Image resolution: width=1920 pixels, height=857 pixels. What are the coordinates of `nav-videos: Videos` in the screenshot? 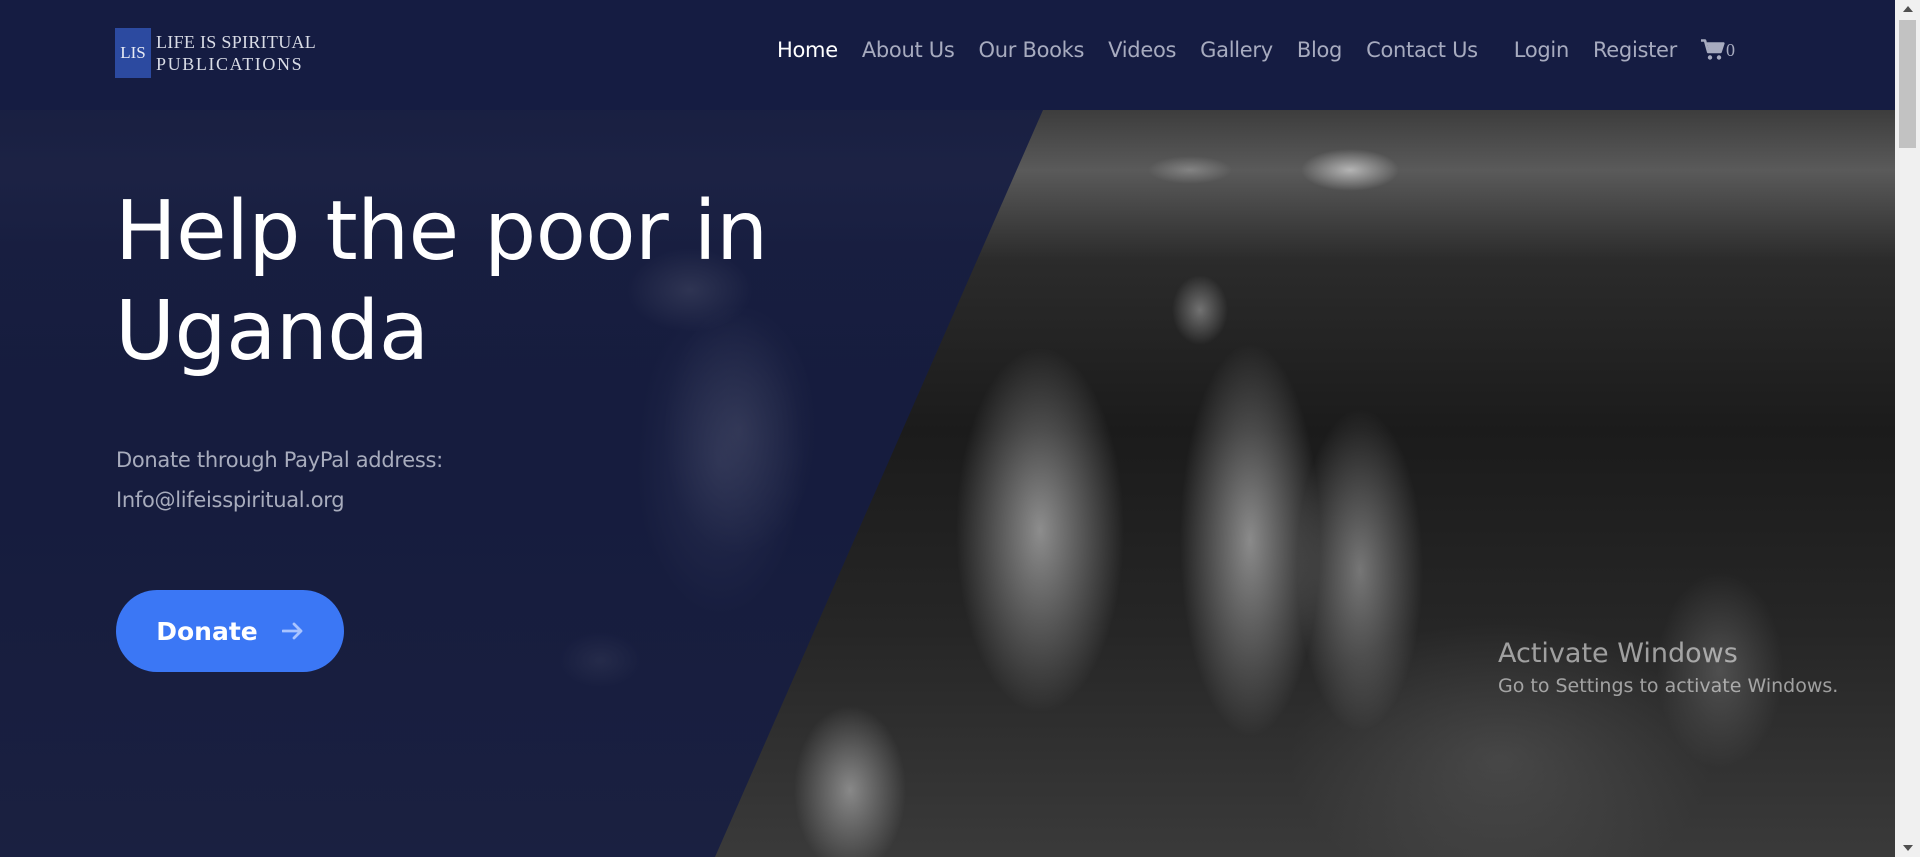 It's located at (1142, 50).